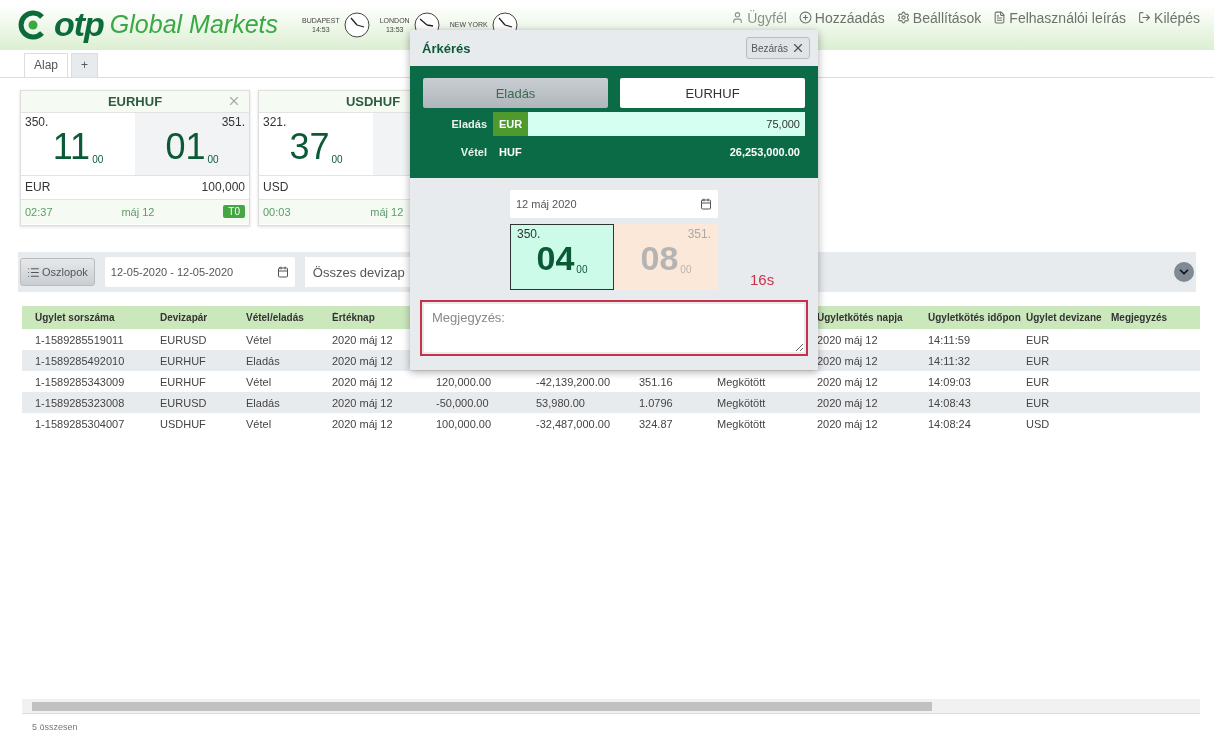 The image size is (1214, 740). What do you see at coordinates (841, 17) in the screenshot?
I see `nav-link: Hozzáadás` at bounding box center [841, 17].